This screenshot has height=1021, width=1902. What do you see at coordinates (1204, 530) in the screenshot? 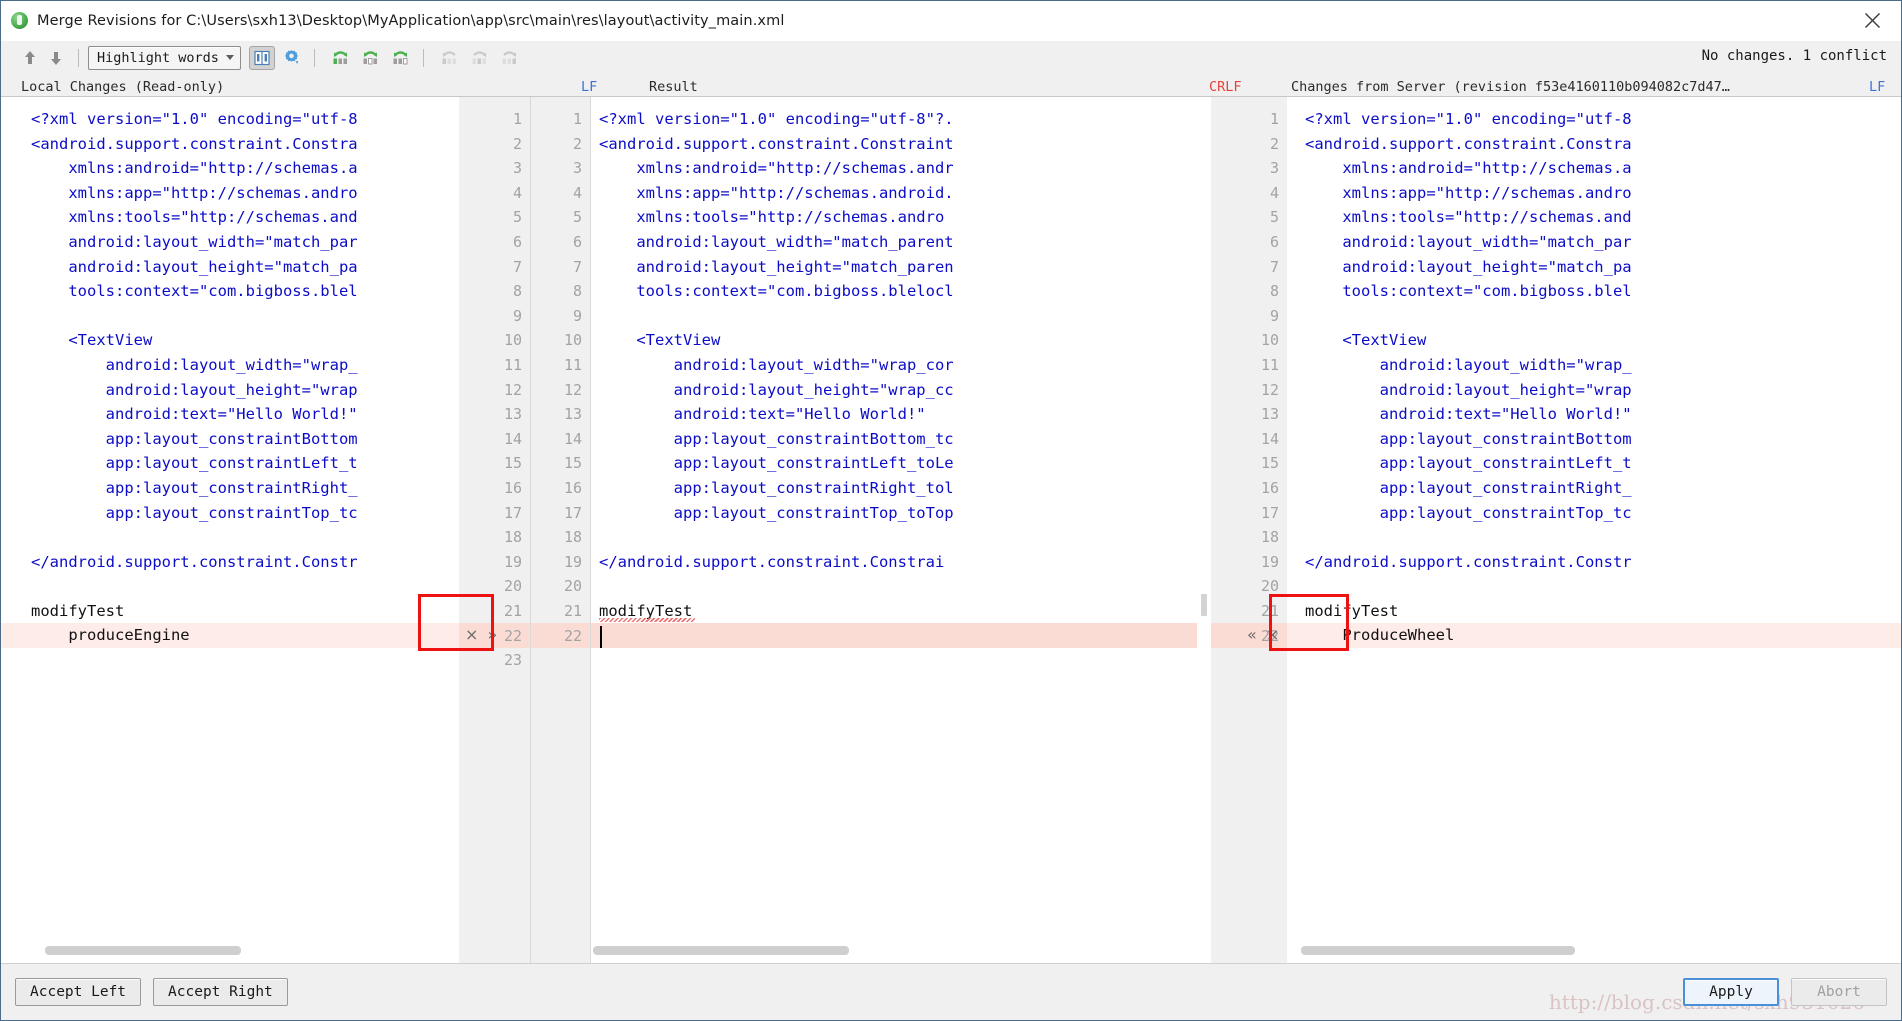
I see `pane-splitter` at bounding box center [1204, 530].